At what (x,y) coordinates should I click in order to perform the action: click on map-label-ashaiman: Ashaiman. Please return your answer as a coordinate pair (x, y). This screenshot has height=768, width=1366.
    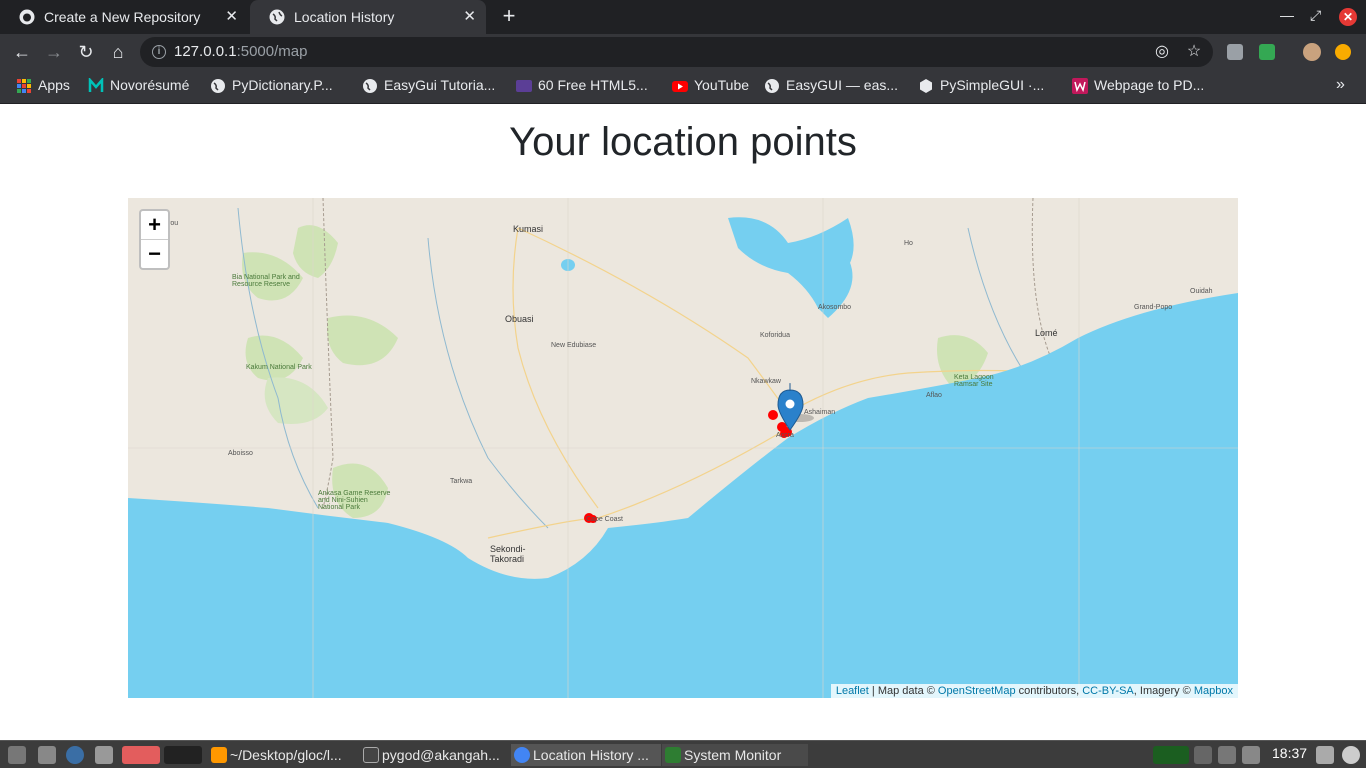
    Looking at the image, I should click on (820, 412).